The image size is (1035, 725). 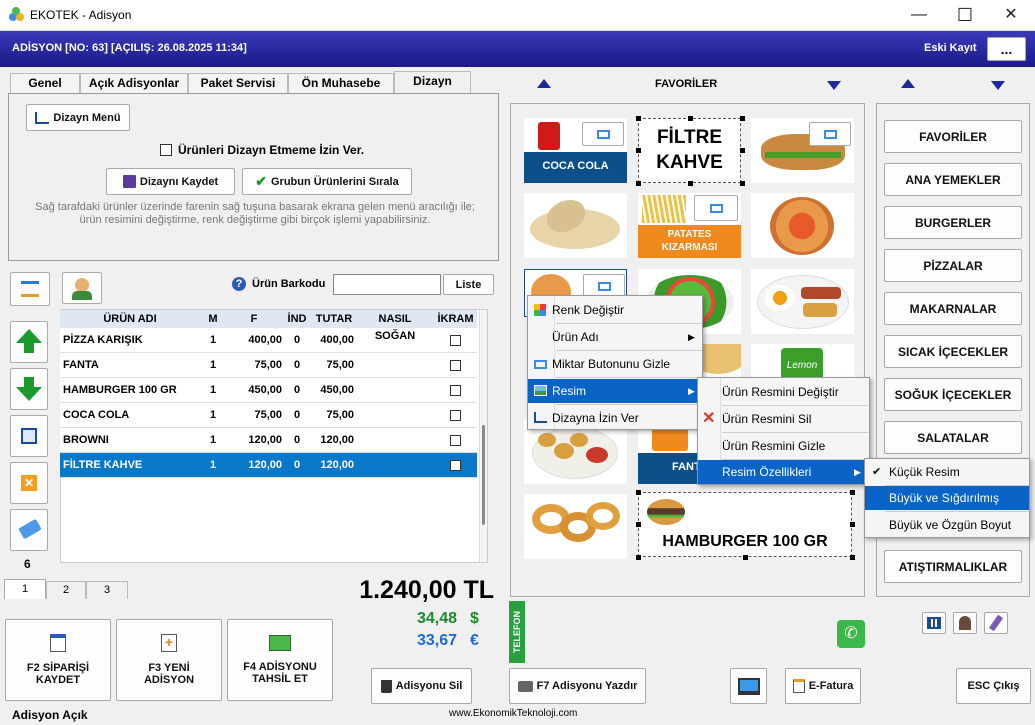 I want to click on dizayn-menu-button: Dizayn Menü, so click(x=78, y=117).